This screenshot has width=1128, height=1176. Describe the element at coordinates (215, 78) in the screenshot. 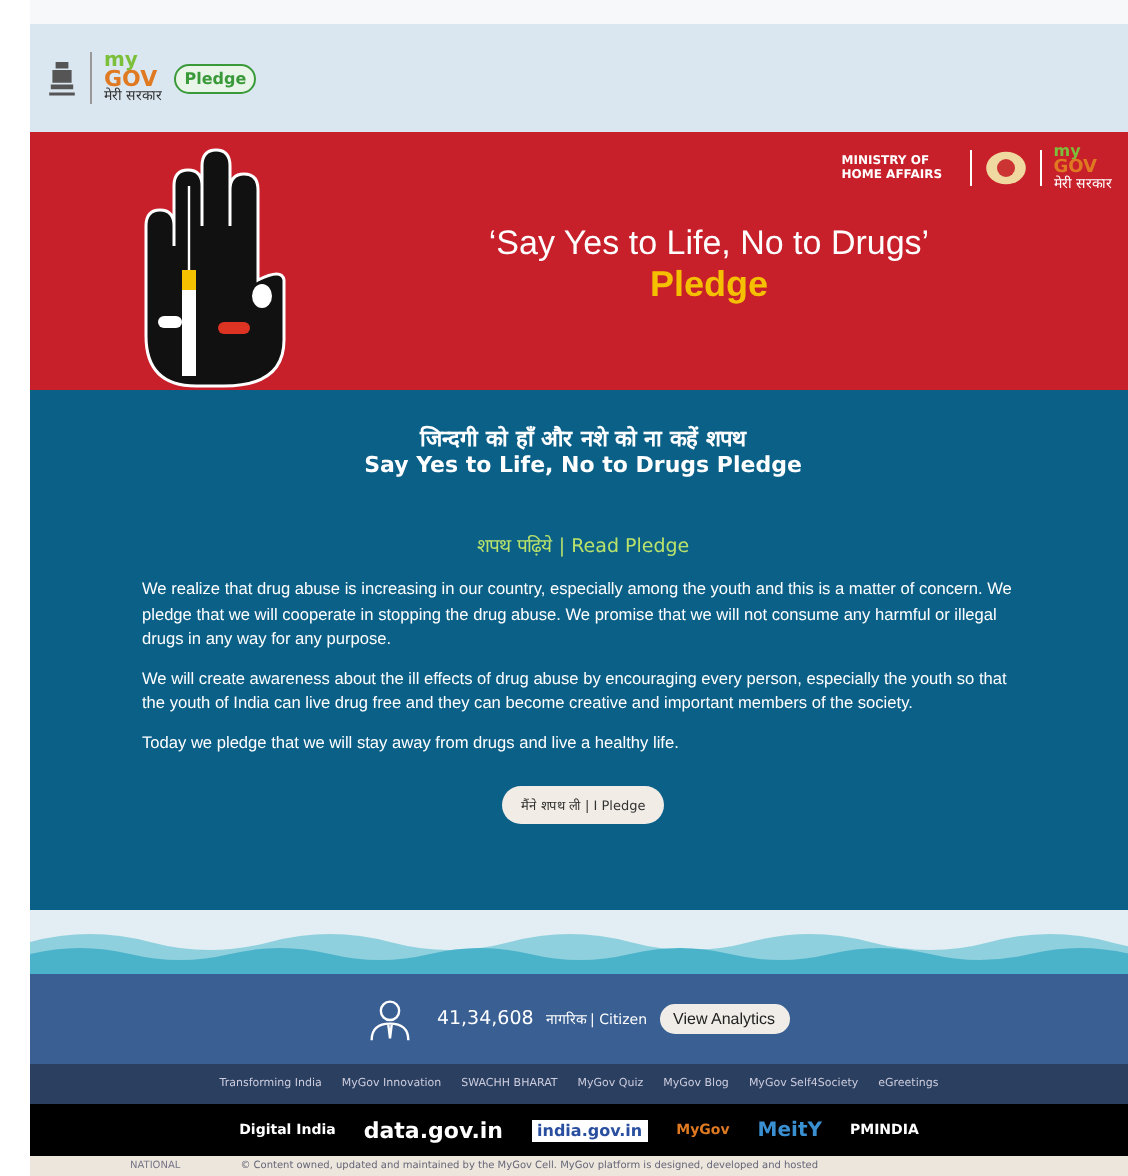

I see `pledge-badge: Pledge` at that location.